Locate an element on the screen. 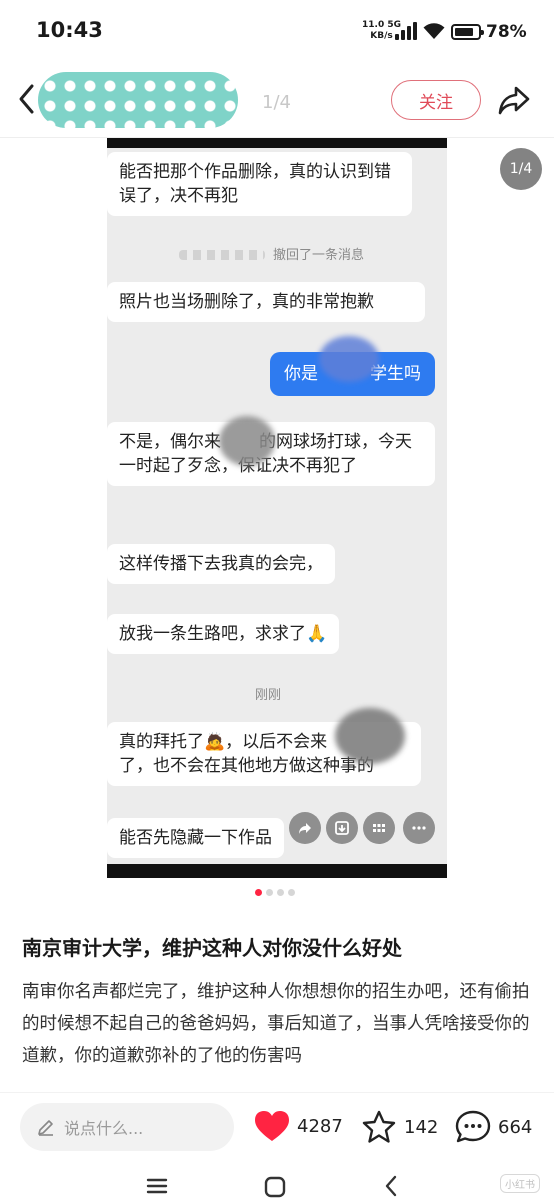 Image resolution: width=554 pixels, height=1200 pixels. carousel-dot-active is located at coordinates (258, 892).